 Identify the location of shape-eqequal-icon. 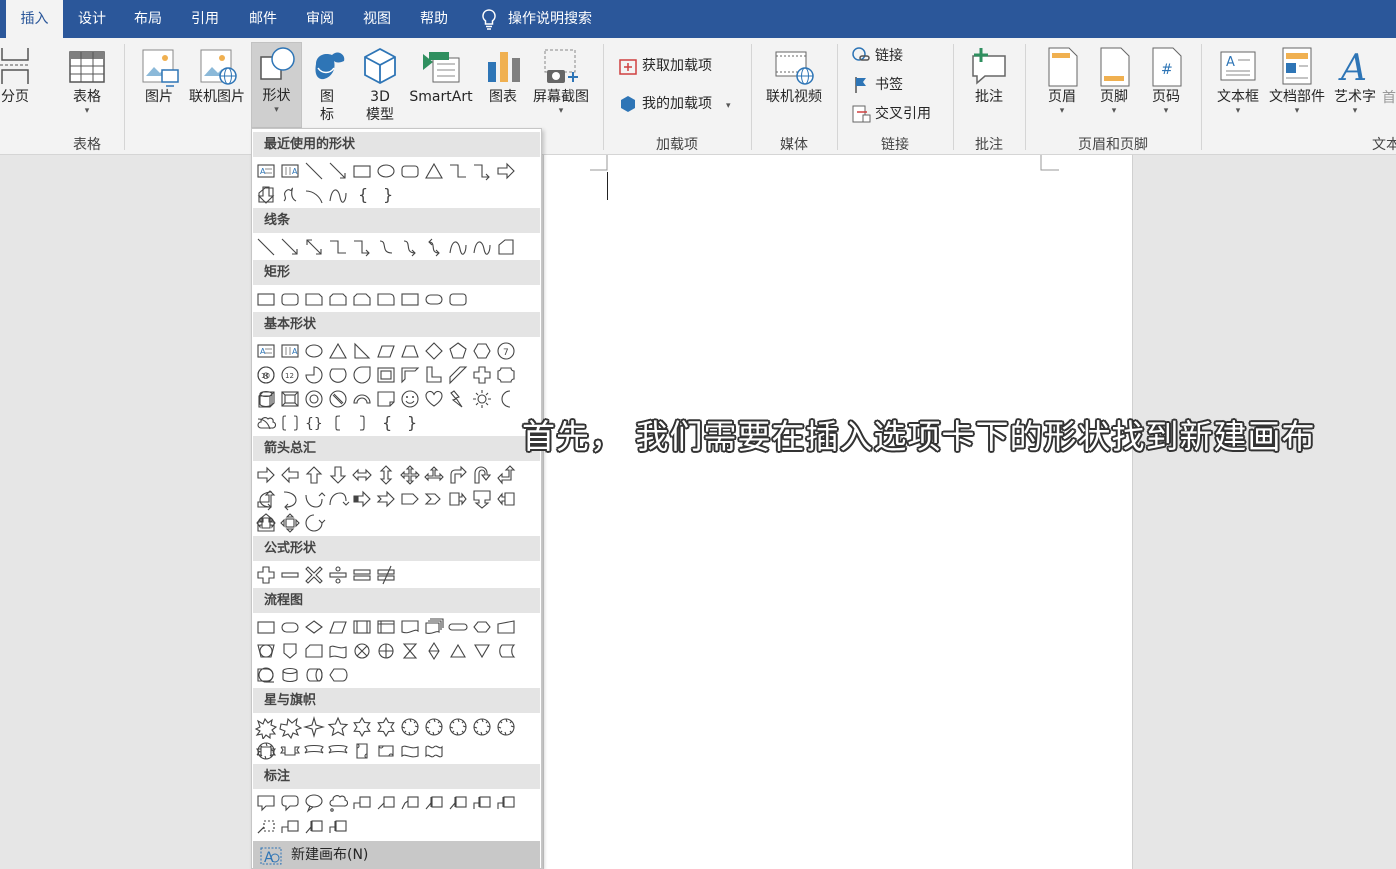
(362, 575).